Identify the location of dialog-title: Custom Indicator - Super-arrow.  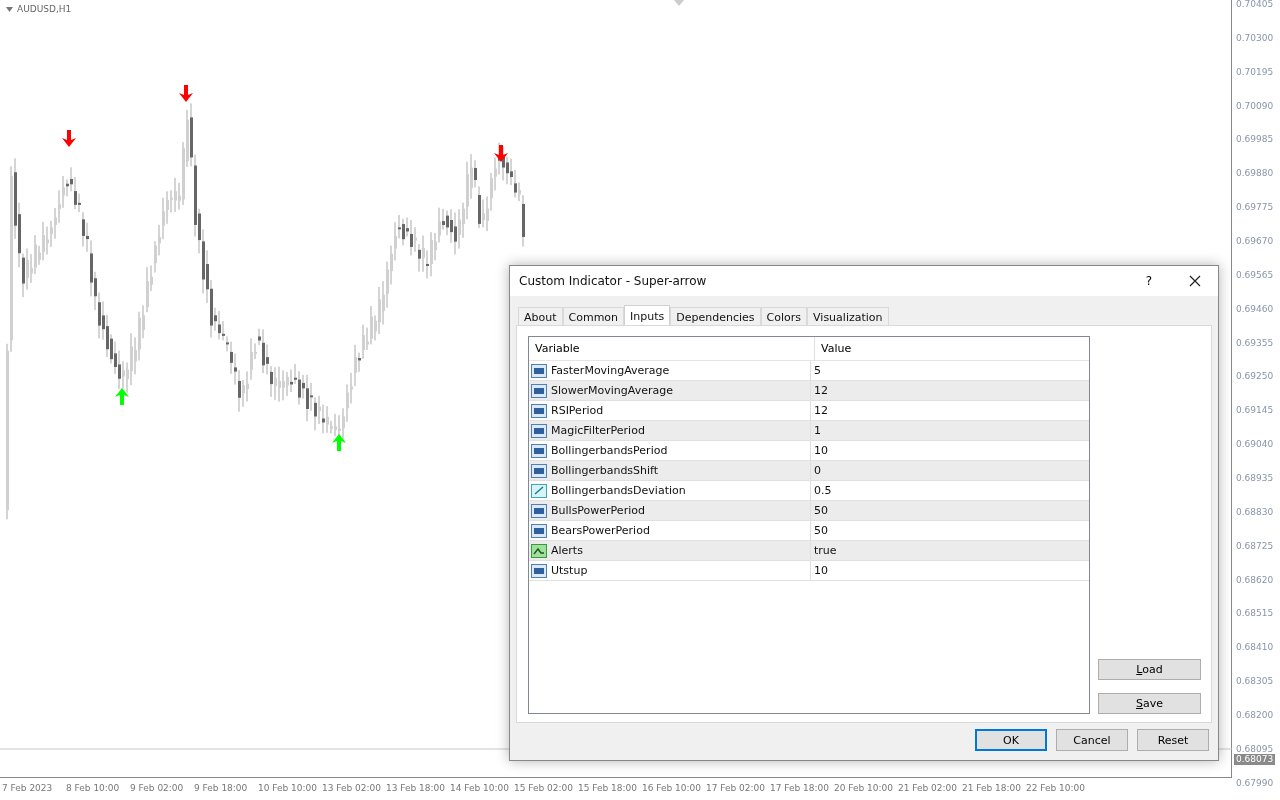
(613, 281).